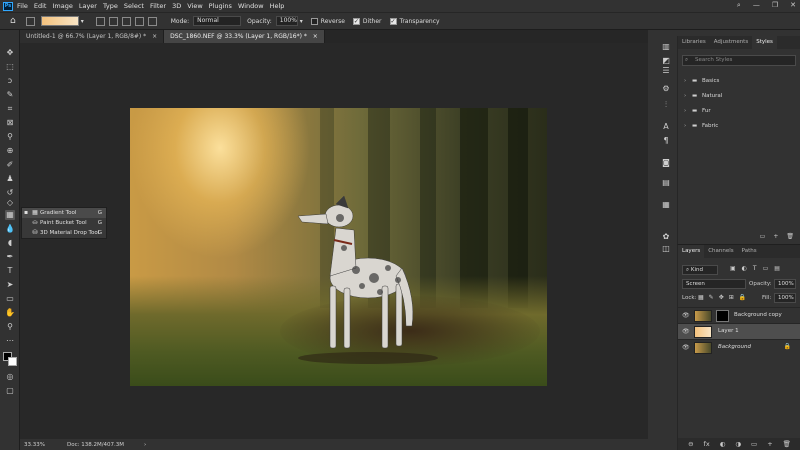 Image resolution: width=800 pixels, height=450 pixels. Describe the element at coordinates (690, 444) in the screenshot. I see `link-layers-icon: ⊖` at that location.